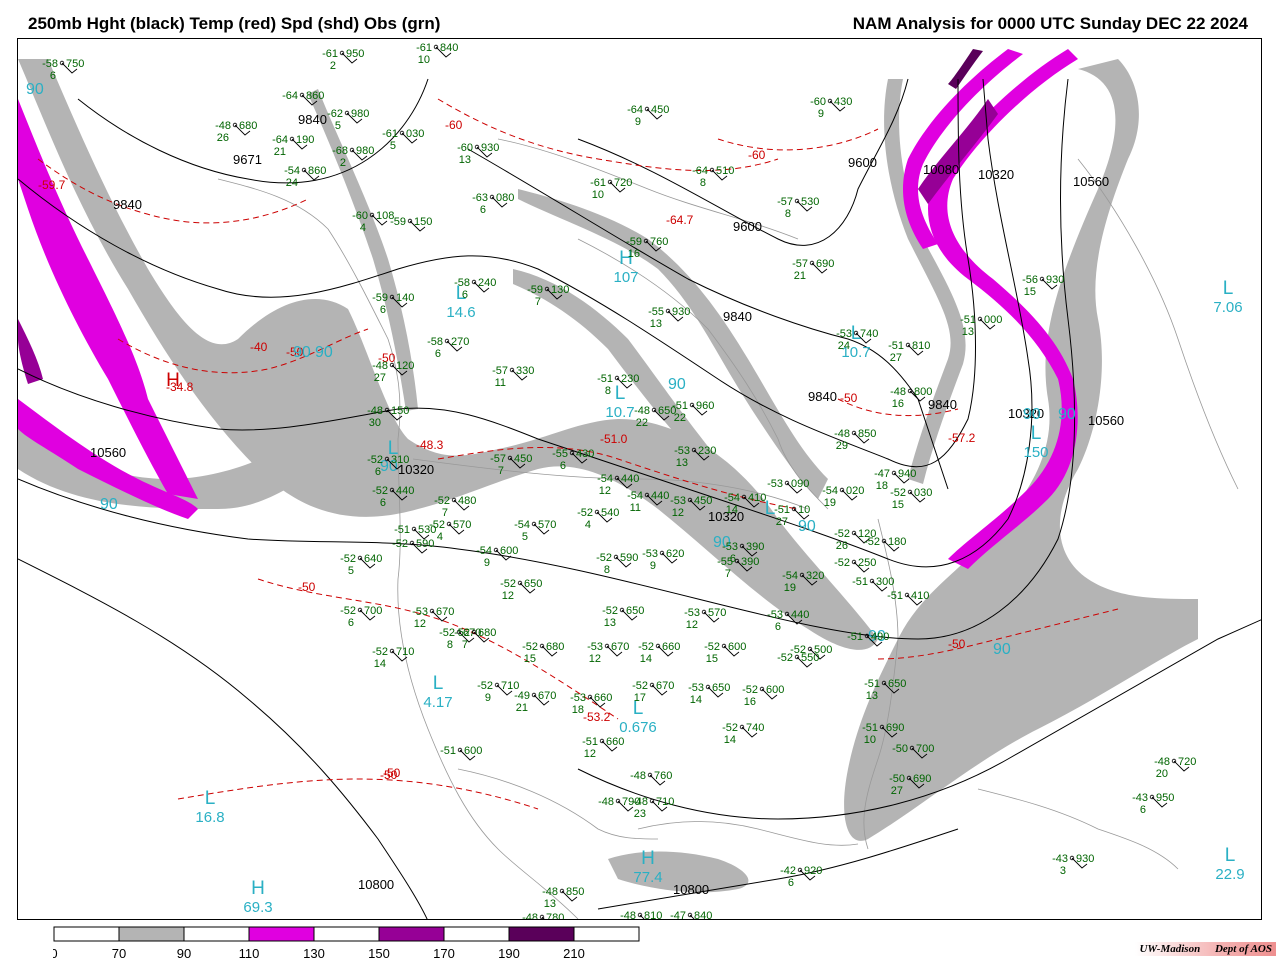  What do you see at coordinates (757, 498) in the screenshot?
I see `station-height: 410` at bounding box center [757, 498].